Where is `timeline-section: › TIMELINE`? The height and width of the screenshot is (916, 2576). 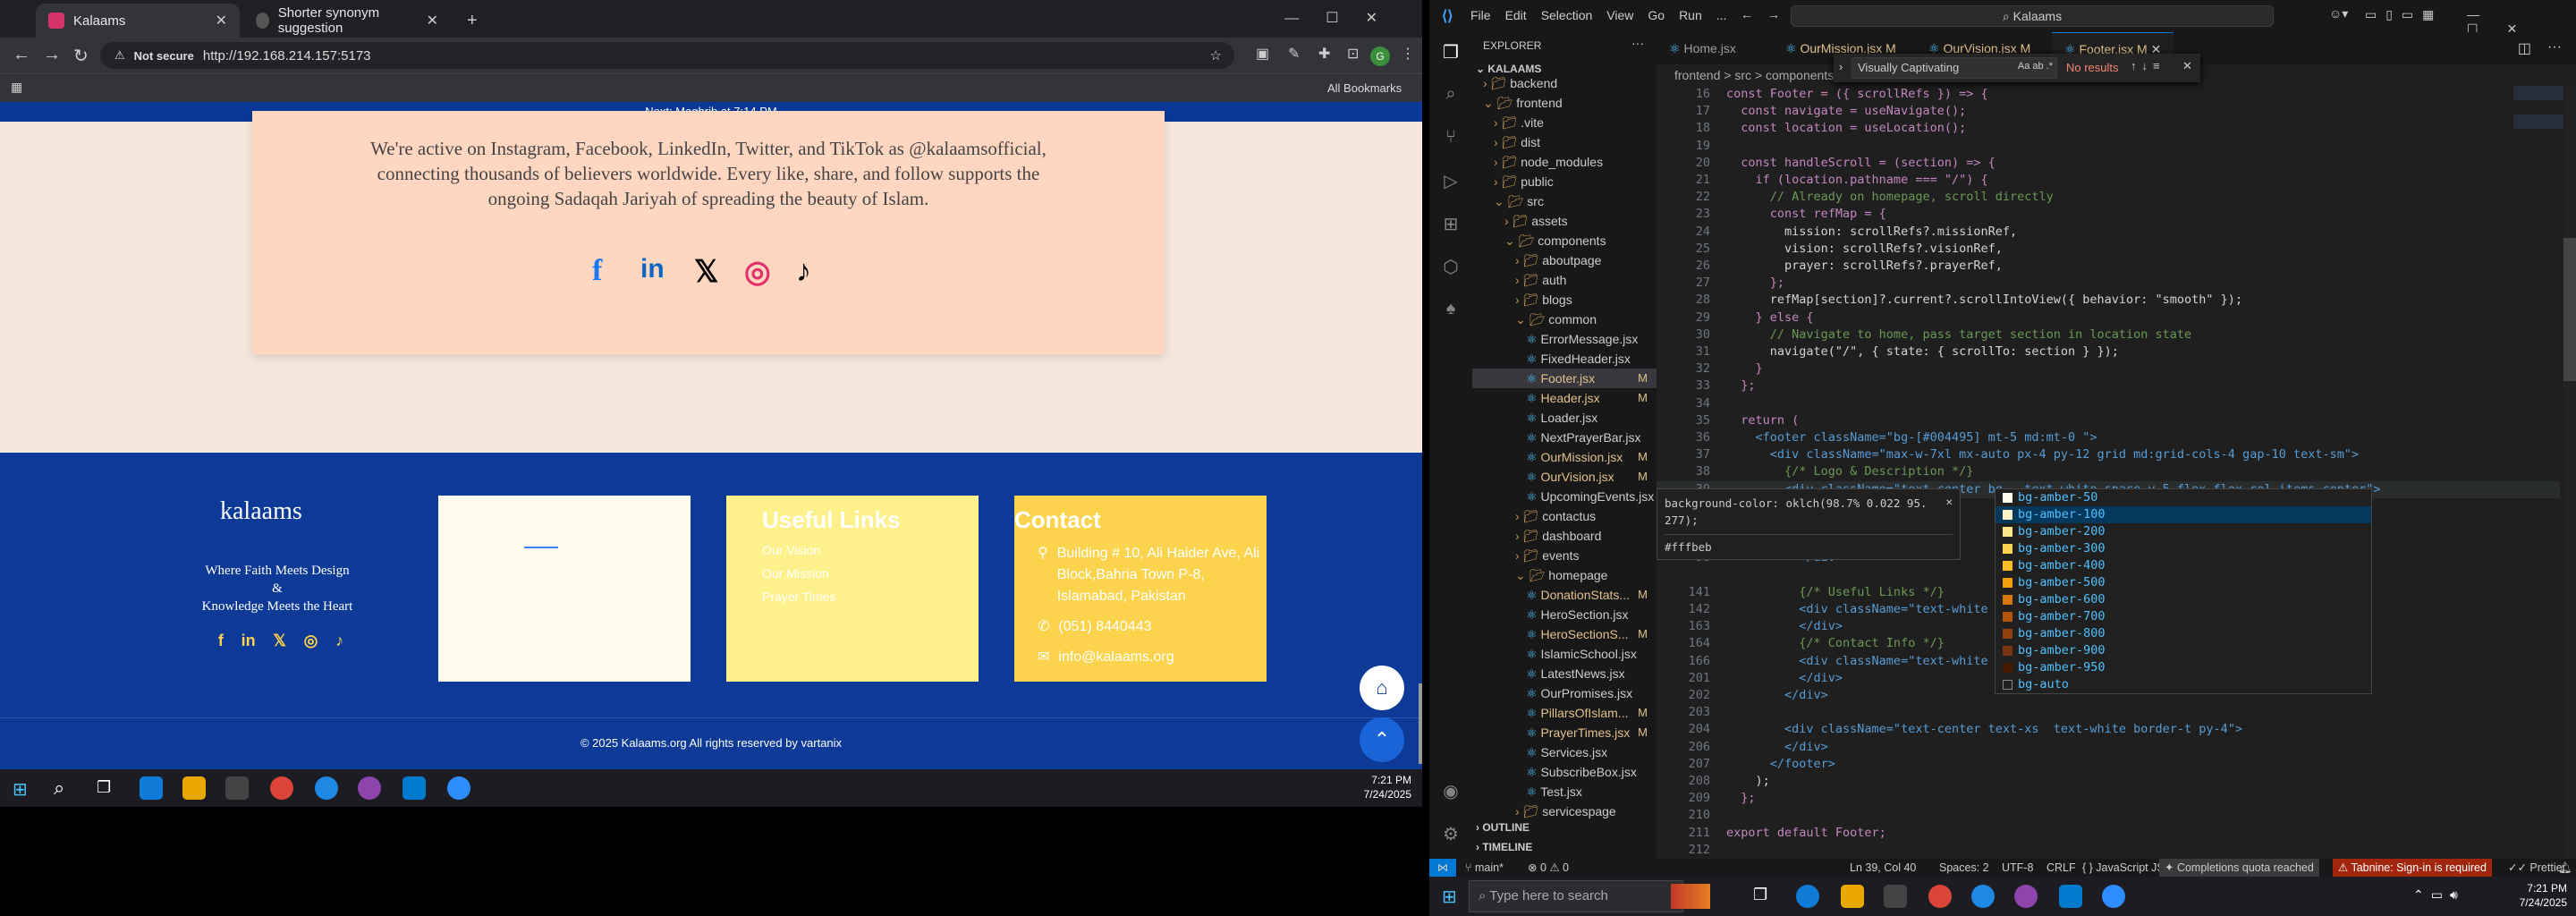
timeline-section: › TIMELINE is located at coordinates (1504, 847).